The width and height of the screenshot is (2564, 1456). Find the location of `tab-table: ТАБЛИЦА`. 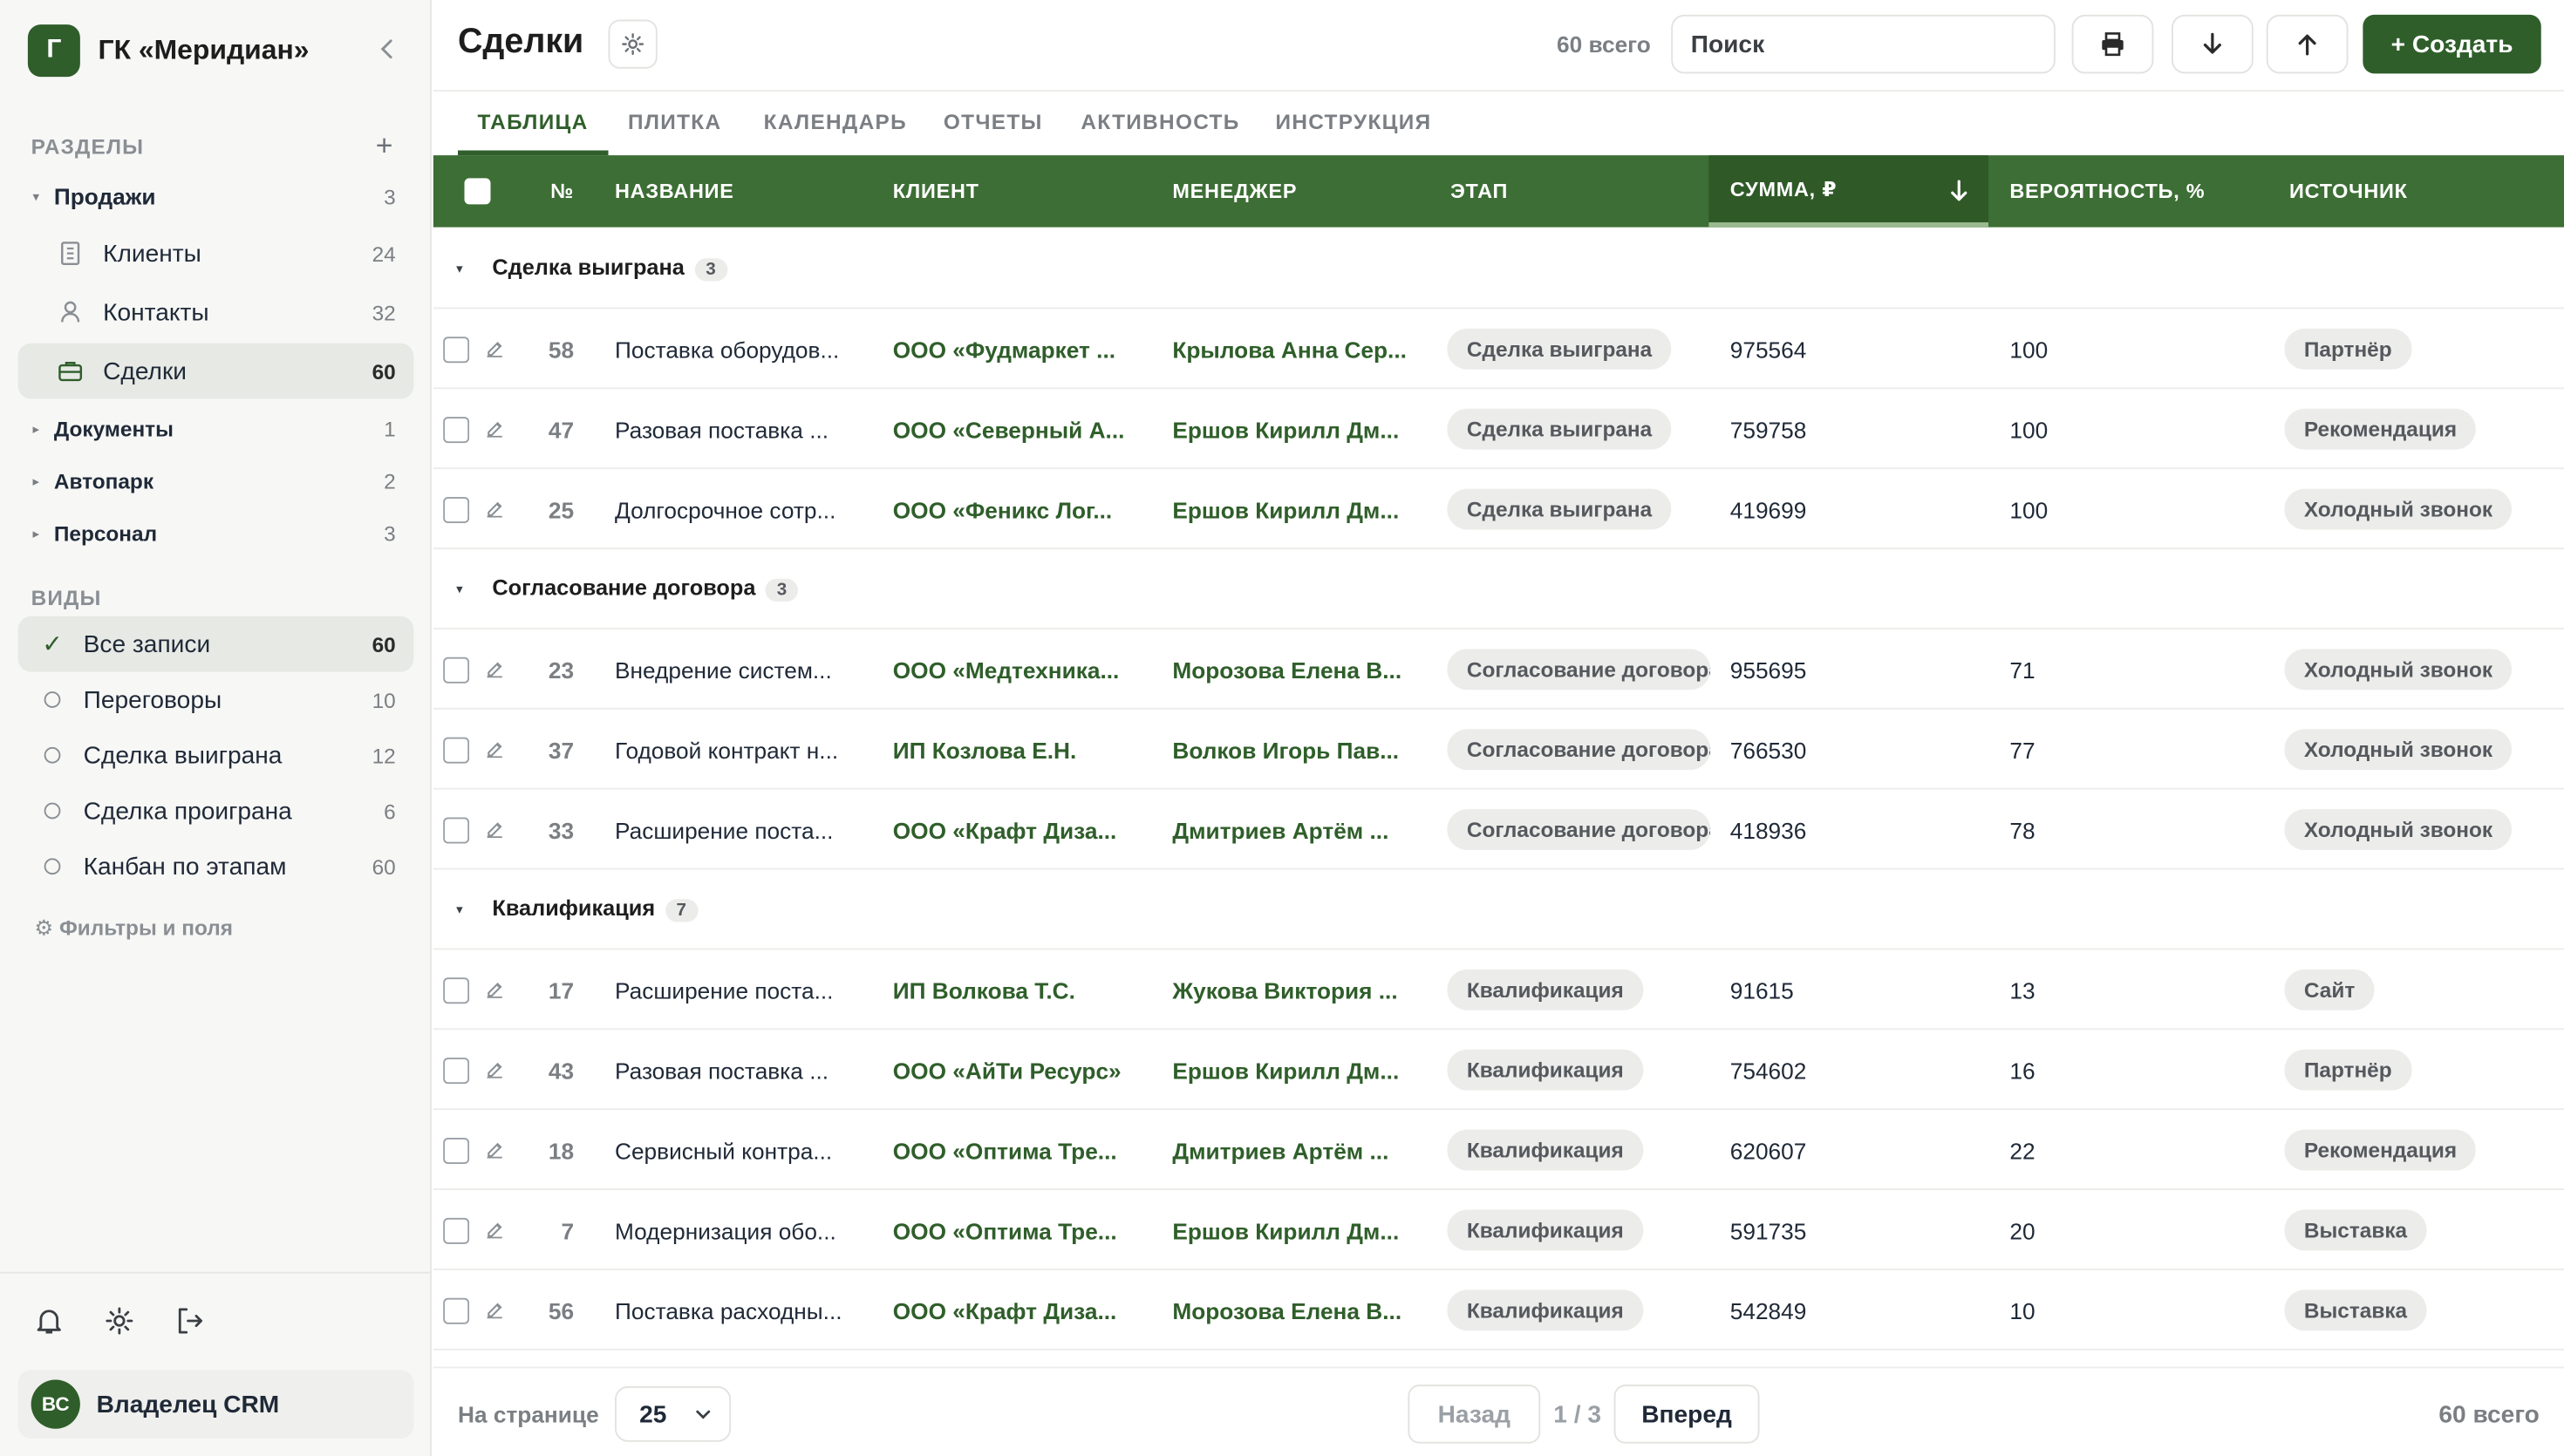

tab-table: ТАБЛИЦА is located at coordinates (533, 124).